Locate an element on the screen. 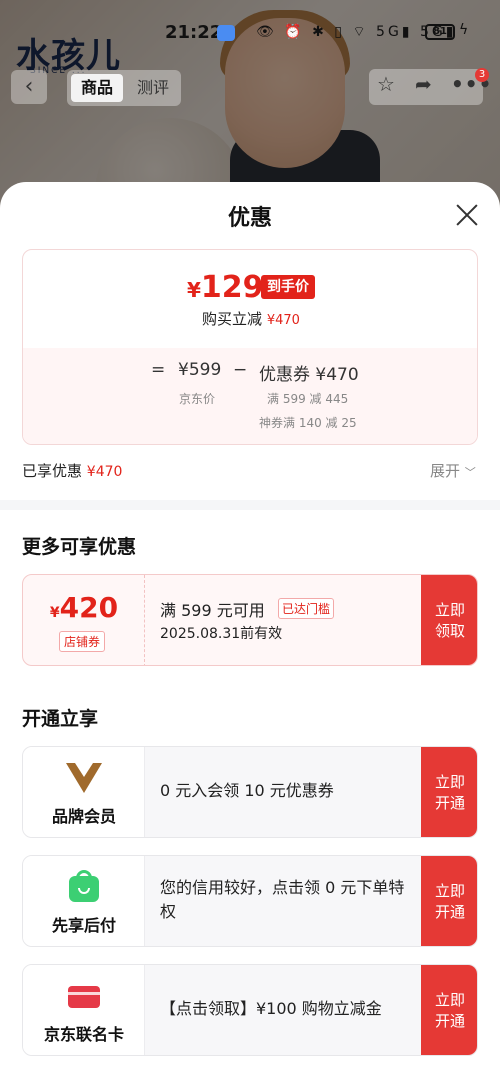  message-app-icon is located at coordinates (226, 33).